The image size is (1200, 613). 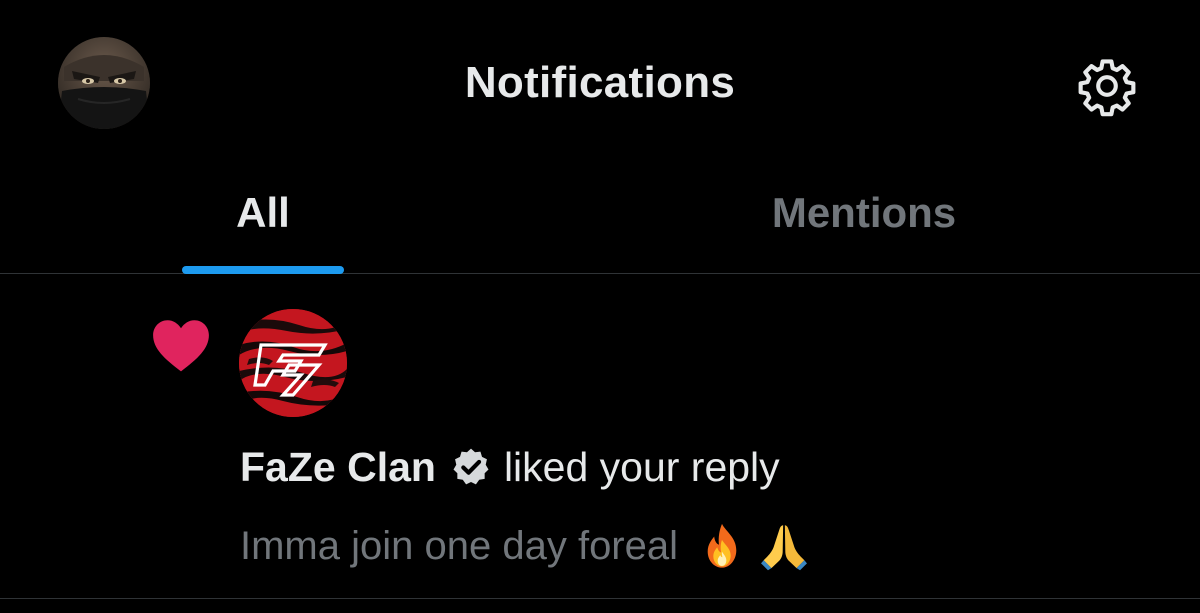 I want to click on active-tab-indicator, so click(x=263, y=270).